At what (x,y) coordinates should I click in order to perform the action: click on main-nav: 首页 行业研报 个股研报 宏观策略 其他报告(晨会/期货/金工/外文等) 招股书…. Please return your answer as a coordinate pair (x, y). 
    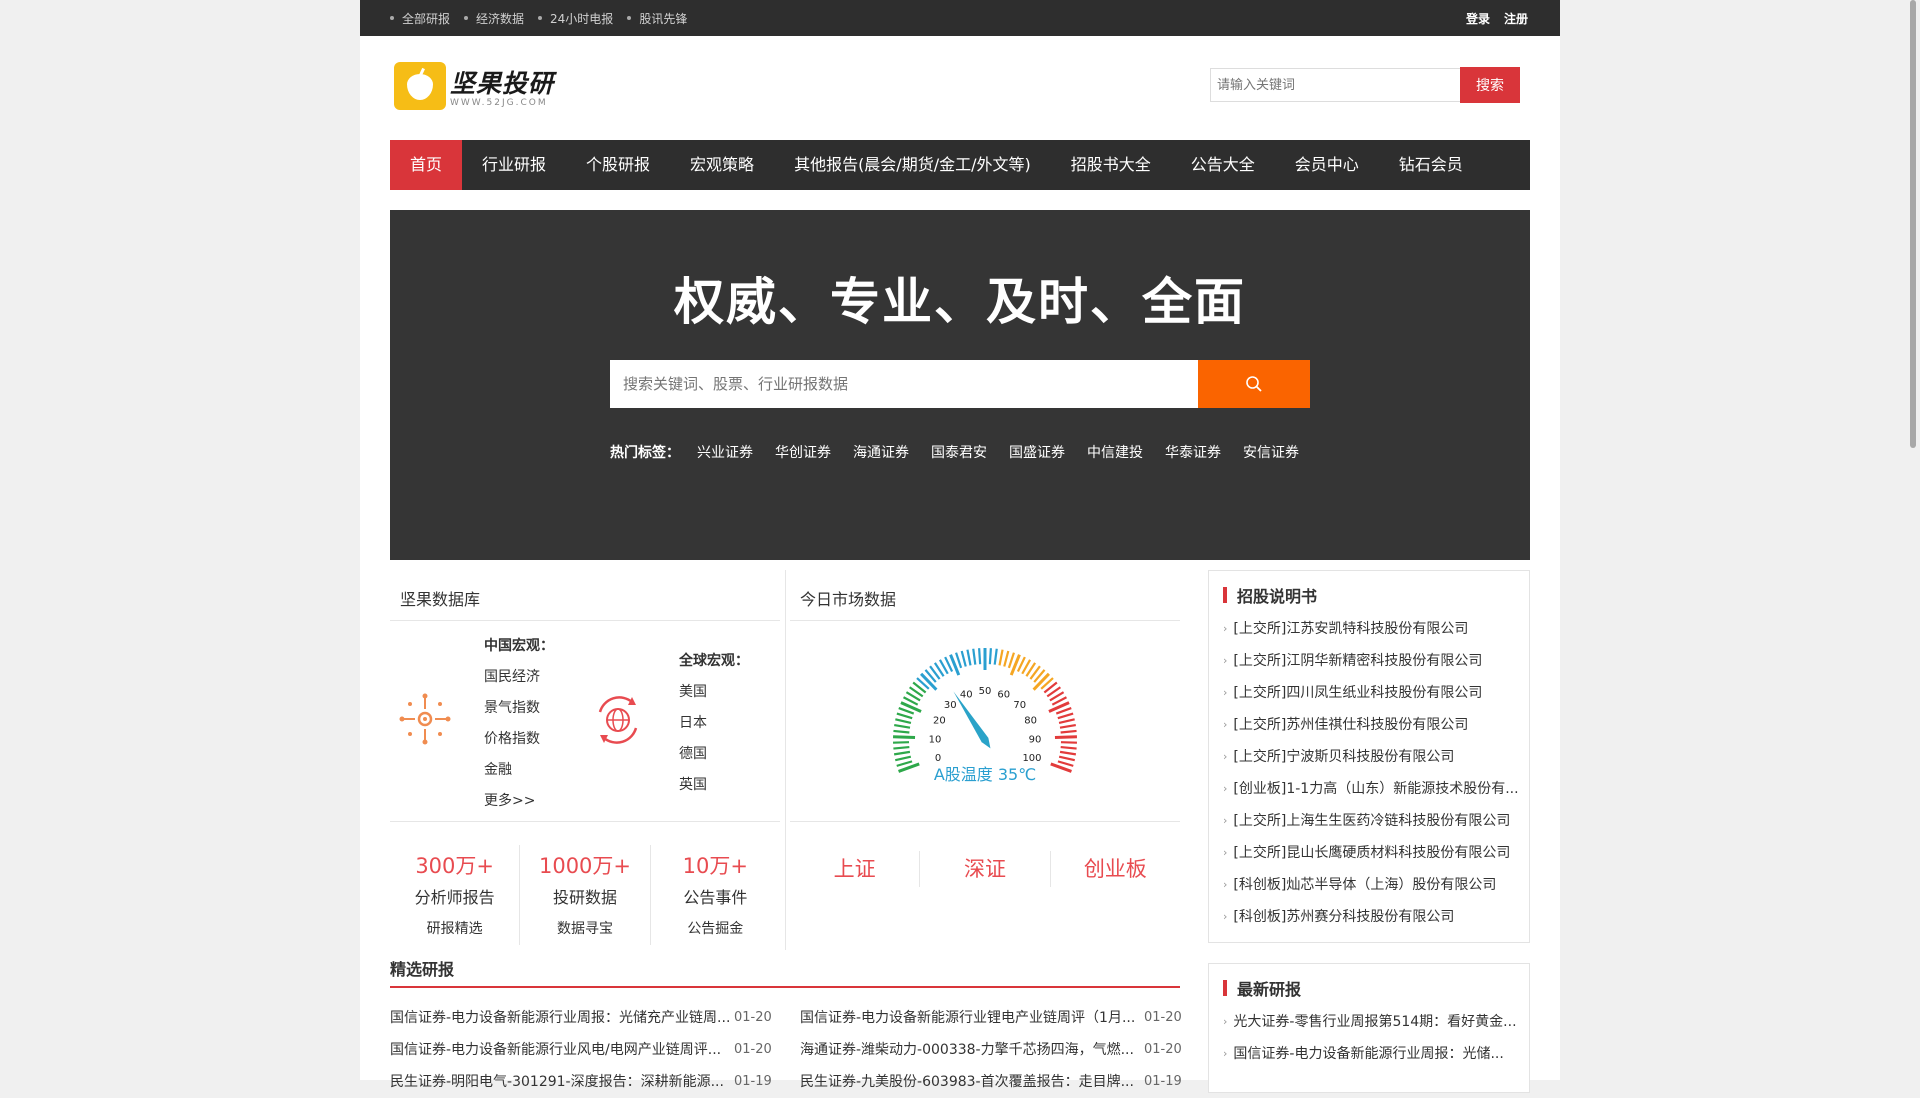
    Looking at the image, I should click on (960, 165).